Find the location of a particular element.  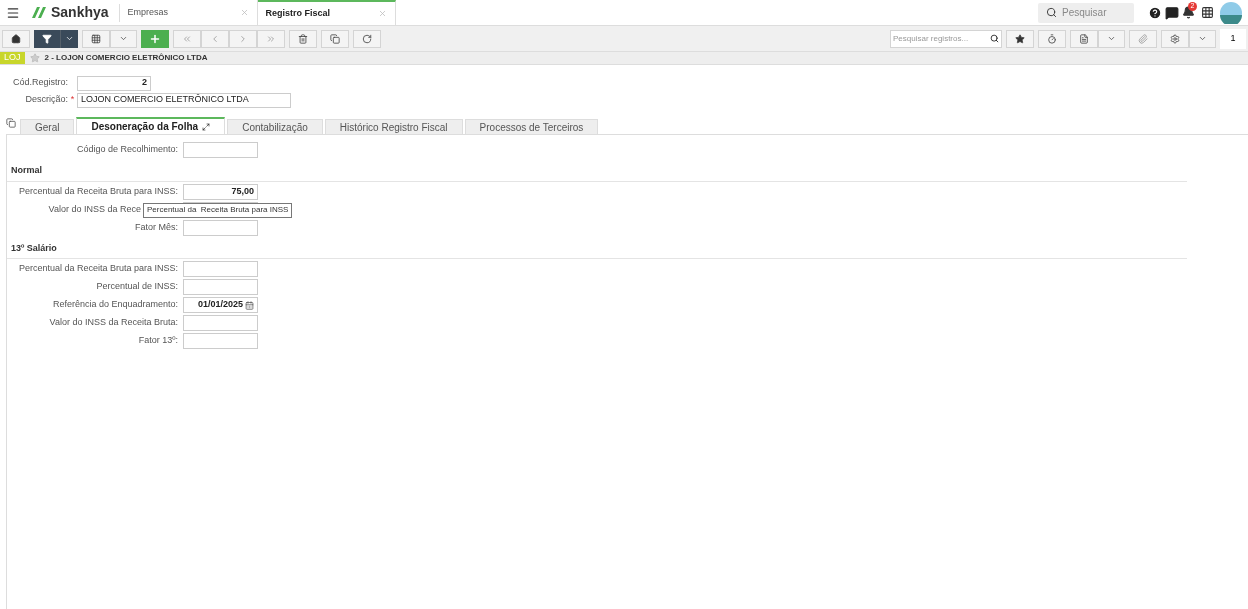

double-chevron-left-icon is located at coordinates (187, 38).